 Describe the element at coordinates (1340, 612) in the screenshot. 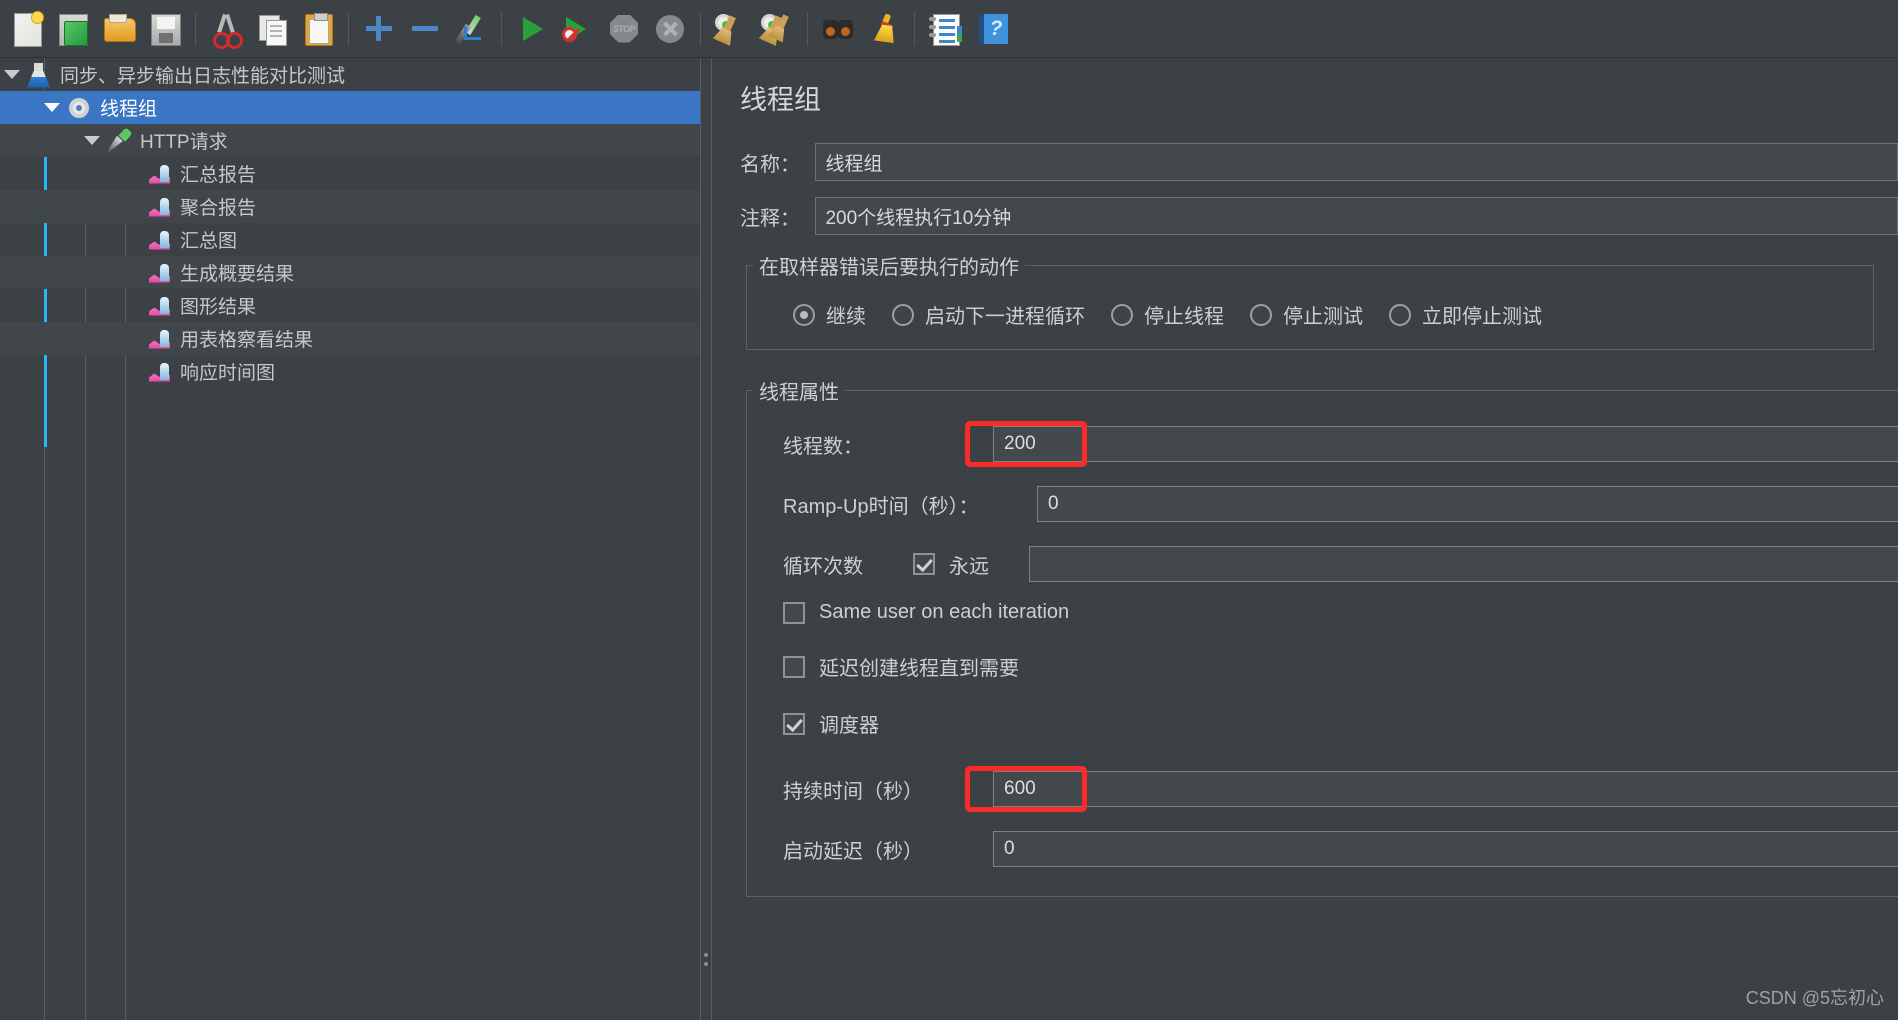

I see `same-user-row: Same user on each iteration` at that location.